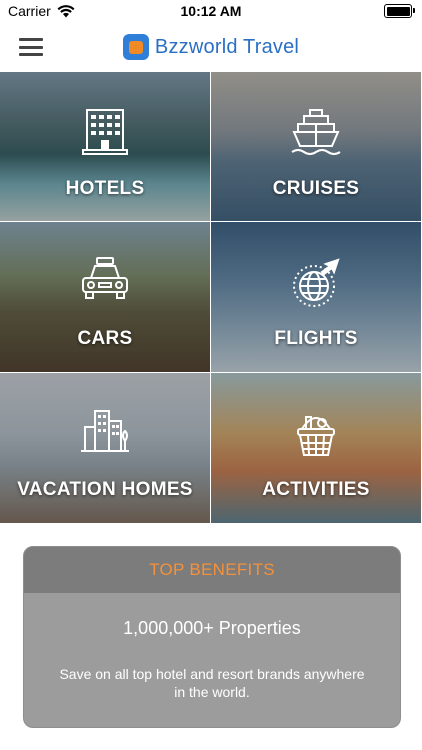  What do you see at coordinates (316, 132) in the screenshot?
I see `cruise-ship-icon` at bounding box center [316, 132].